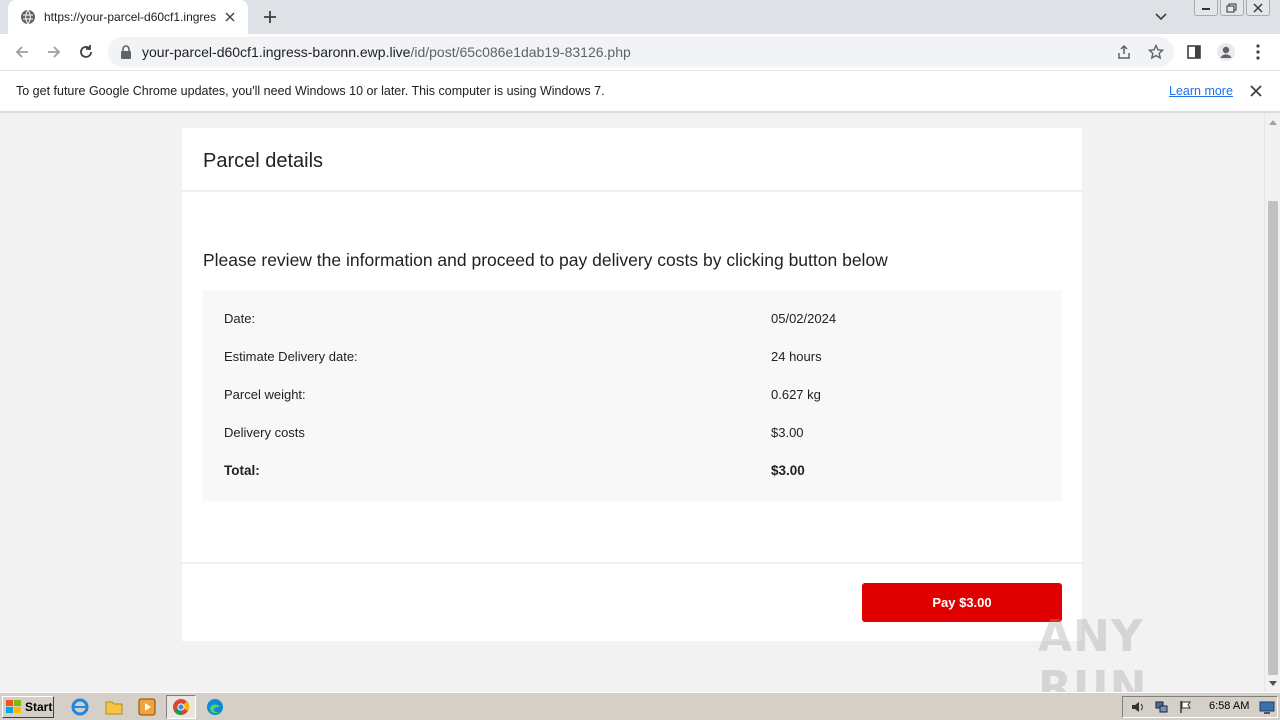 The height and width of the screenshot is (720, 1280). I want to click on globe-icon, so click(28, 17).